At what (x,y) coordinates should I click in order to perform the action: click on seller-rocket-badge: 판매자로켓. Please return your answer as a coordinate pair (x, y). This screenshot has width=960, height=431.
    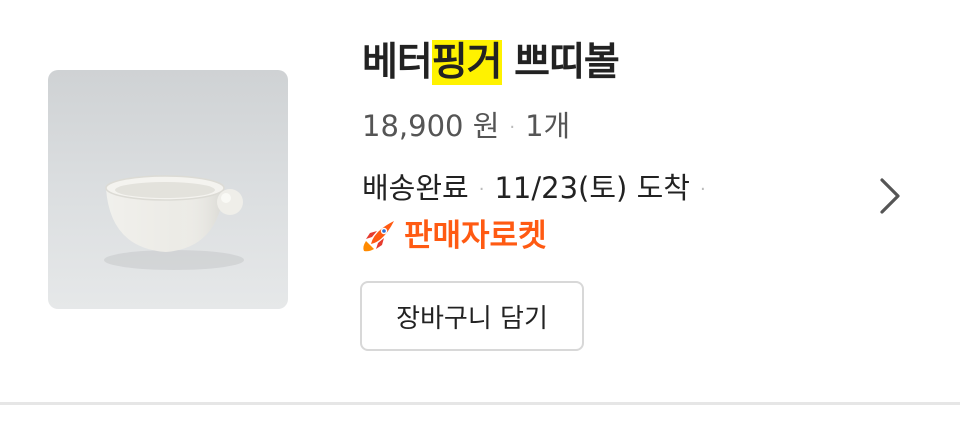
    Looking at the image, I should click on (453, 236).